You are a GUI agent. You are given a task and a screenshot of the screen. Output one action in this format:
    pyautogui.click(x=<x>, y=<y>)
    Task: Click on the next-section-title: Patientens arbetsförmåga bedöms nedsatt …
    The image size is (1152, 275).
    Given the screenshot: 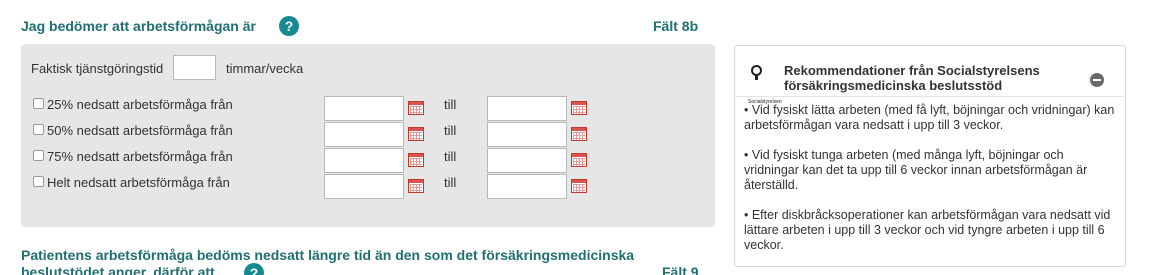 What is the action you would take?
    pyautogui.click(x=328, y=261)
    